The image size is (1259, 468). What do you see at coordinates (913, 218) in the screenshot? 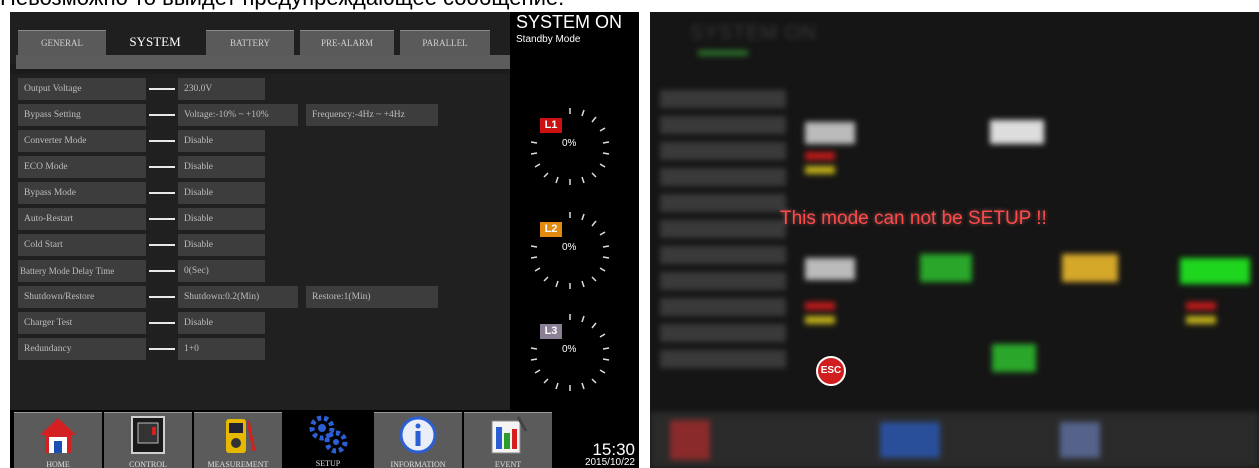
I see `warning-message: This mode can not be SETUP !!` at bounding box center [913, 218].